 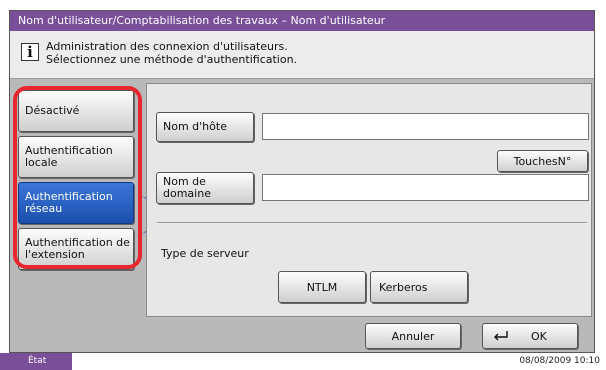 I want to click on status-bar: État 08/08/2009 10:10, so click(x=303, y=361).